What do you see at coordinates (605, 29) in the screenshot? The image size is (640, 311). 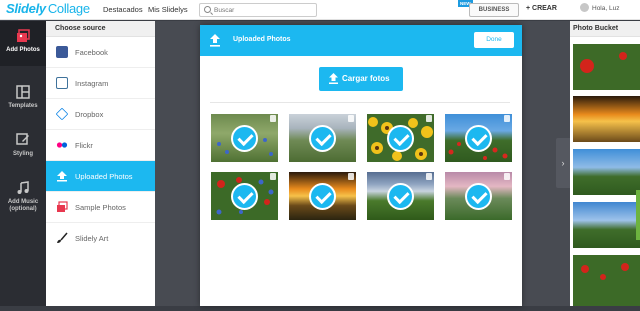 I see `photo-bucket-title: Photo Bucket` at bounding box center [605, 29].